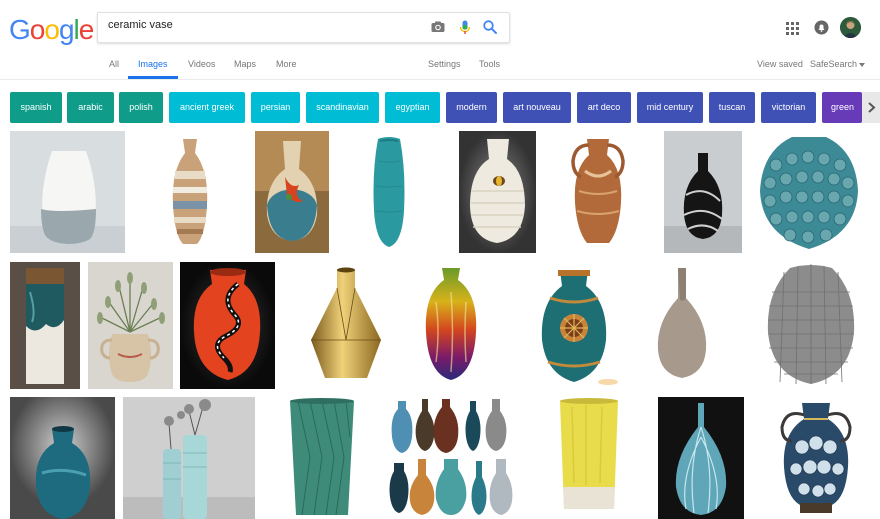 The image size is (880, 519). I want to click on apps-grid-icon, so click(792, 28).